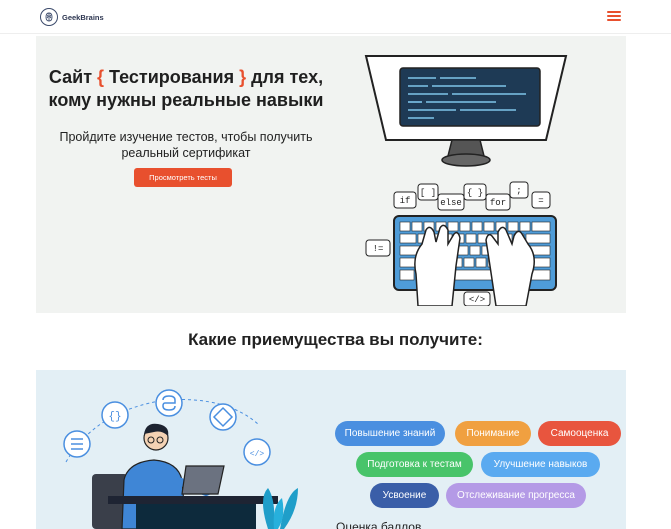  I want to click on brain-icon, so click(49, 17).